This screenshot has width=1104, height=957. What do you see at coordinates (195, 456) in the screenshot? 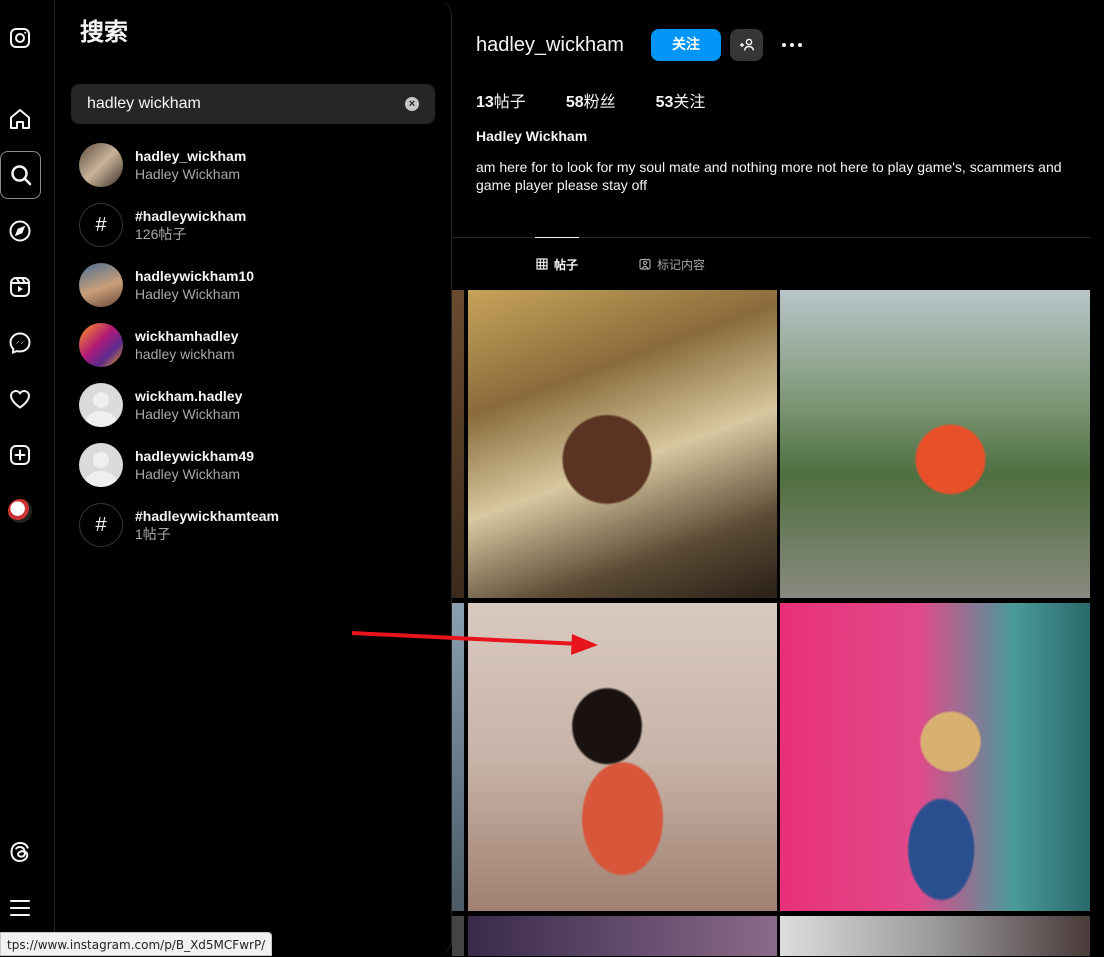
I see `result-name: hadleywickham49` at bounding box center [195, 456].